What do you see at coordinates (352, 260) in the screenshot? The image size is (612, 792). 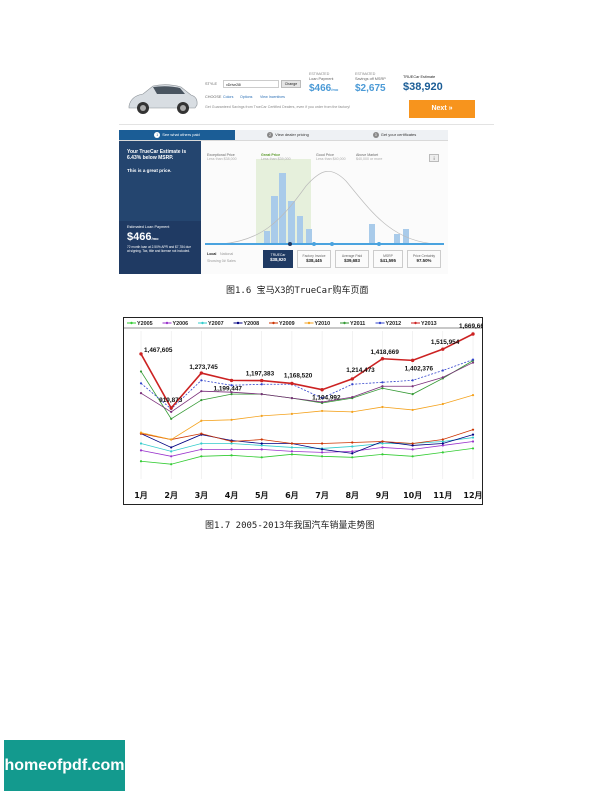 I see `marker-value: $39,683` at bounding box center [352, 260].